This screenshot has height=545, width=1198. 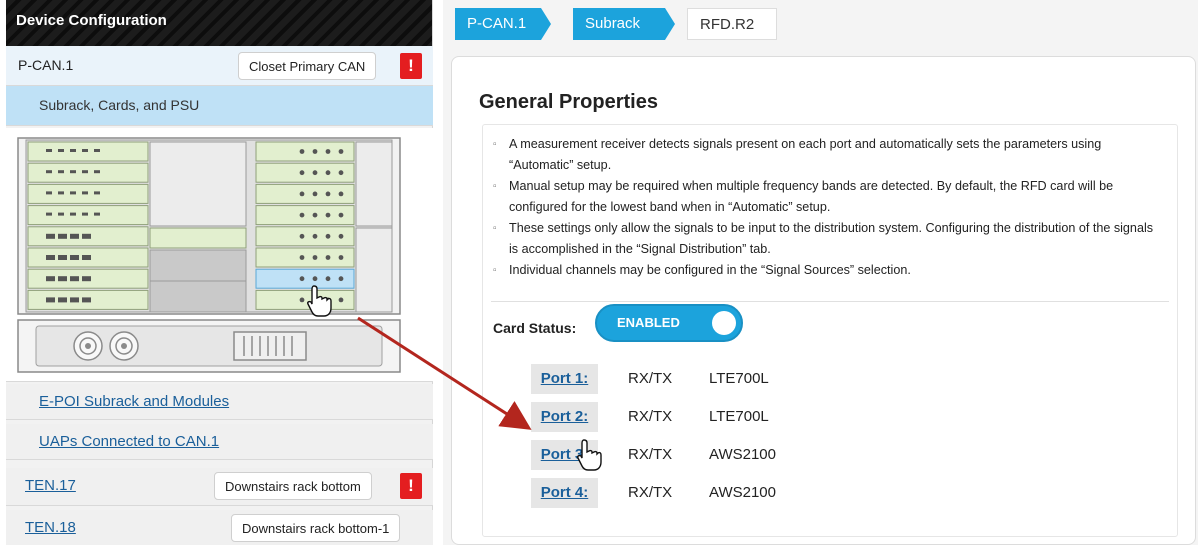 What do you see at coordinates (219, 527) in the screenshot?
I see `ten18-row: TEN.18 Downstairs rack bottom-1` at bounding box center [219, 527].